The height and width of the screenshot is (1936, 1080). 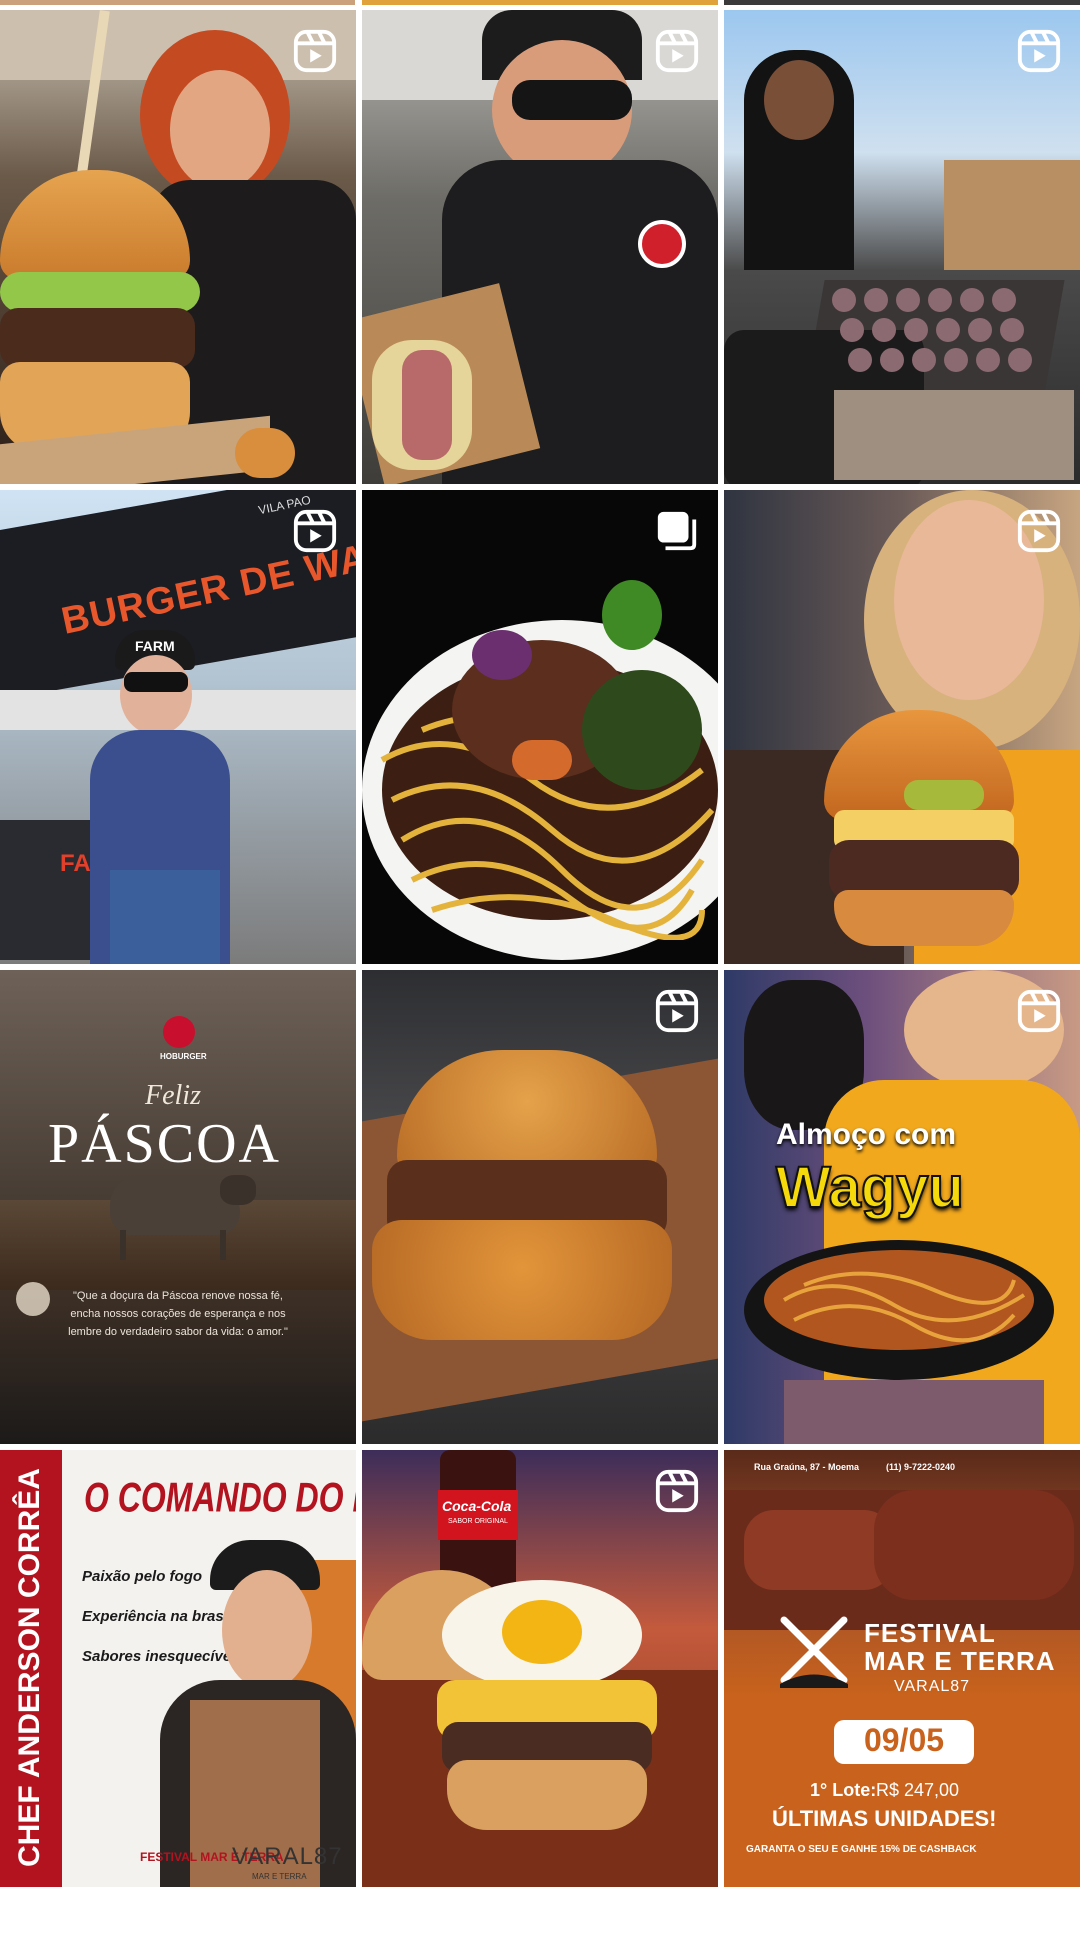 I want to click on line-1: Paixão pelo fogo, so click(x=142, y=1576).